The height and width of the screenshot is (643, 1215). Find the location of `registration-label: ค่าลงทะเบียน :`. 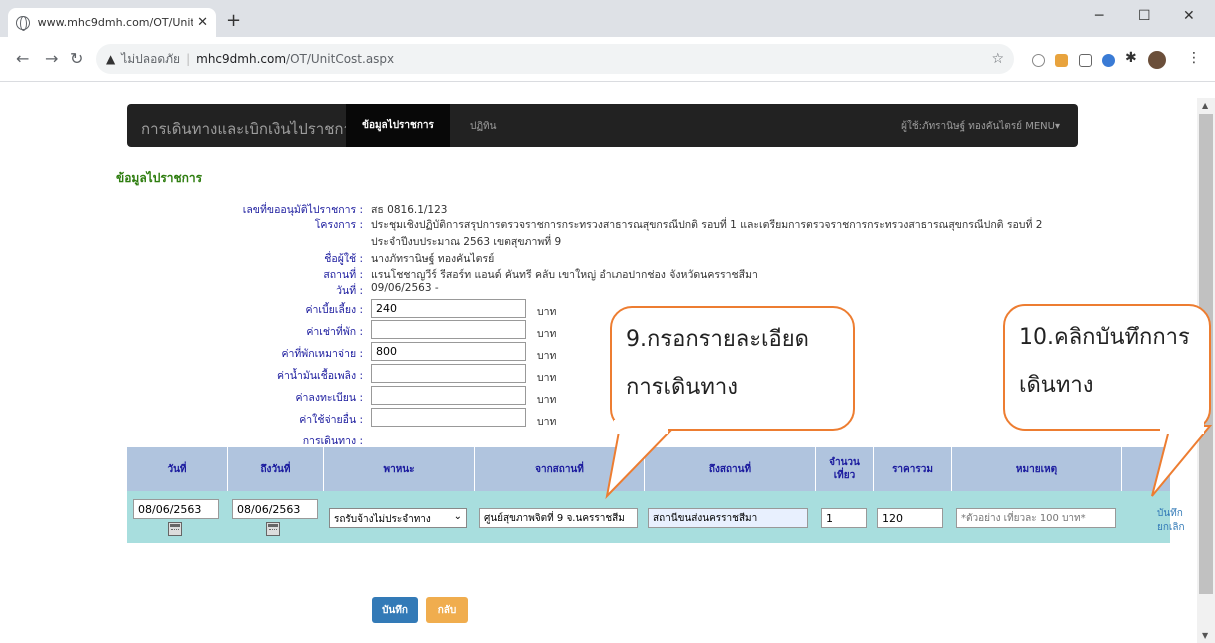

registration-label: ค่าลงทะเบียน : is located at coordinates (329, 398).